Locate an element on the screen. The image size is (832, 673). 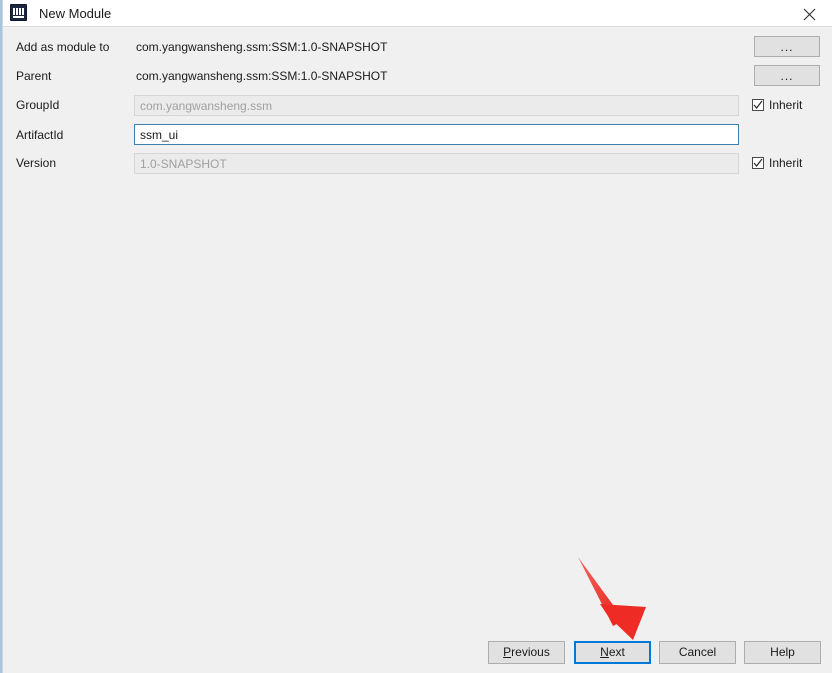
previous-button-label-rest: revious is located at coordinates (530, 652).